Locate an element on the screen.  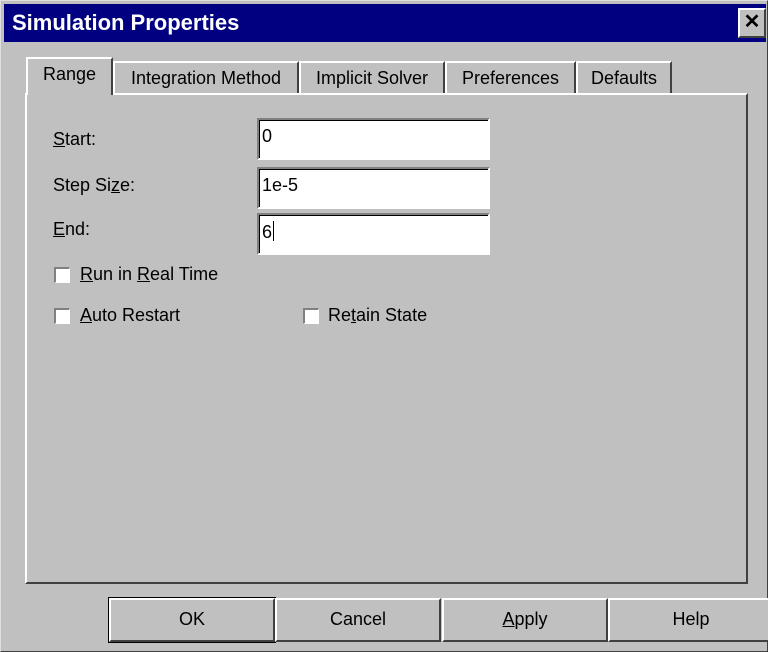
tab-defaults-label: Defaults is located at coordinates (624, 78).